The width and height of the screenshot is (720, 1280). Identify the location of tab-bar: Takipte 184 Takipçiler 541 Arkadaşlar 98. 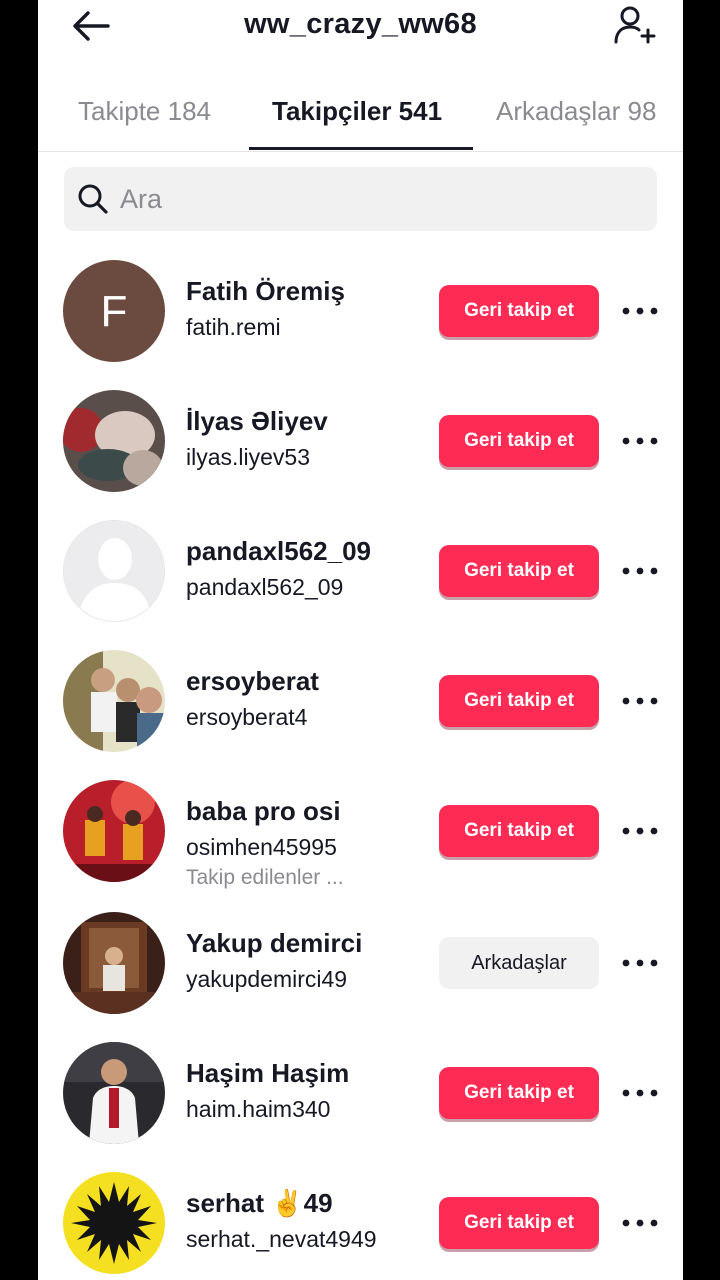
(360, 116).